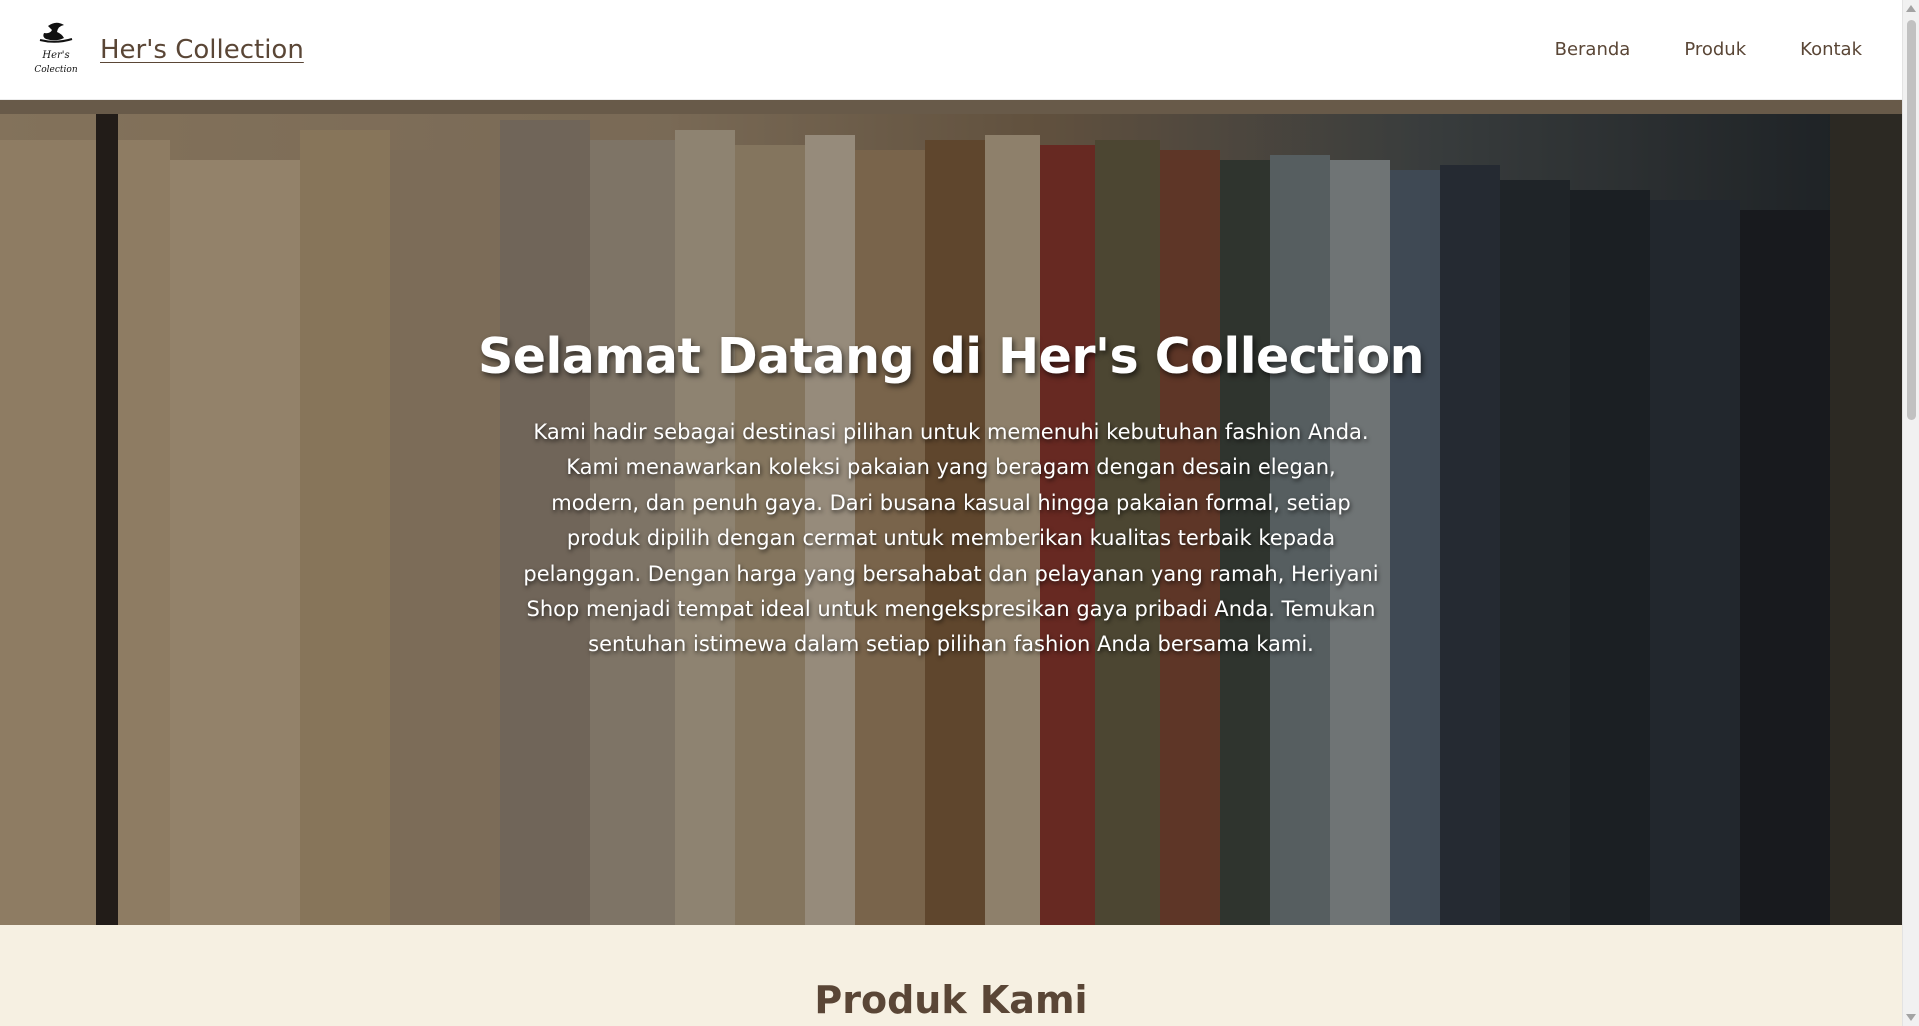 Image resolution: width=1919 pixels, height=1026 pixels. I want to click on products-title: Produk Kami, so click(951, 1000).